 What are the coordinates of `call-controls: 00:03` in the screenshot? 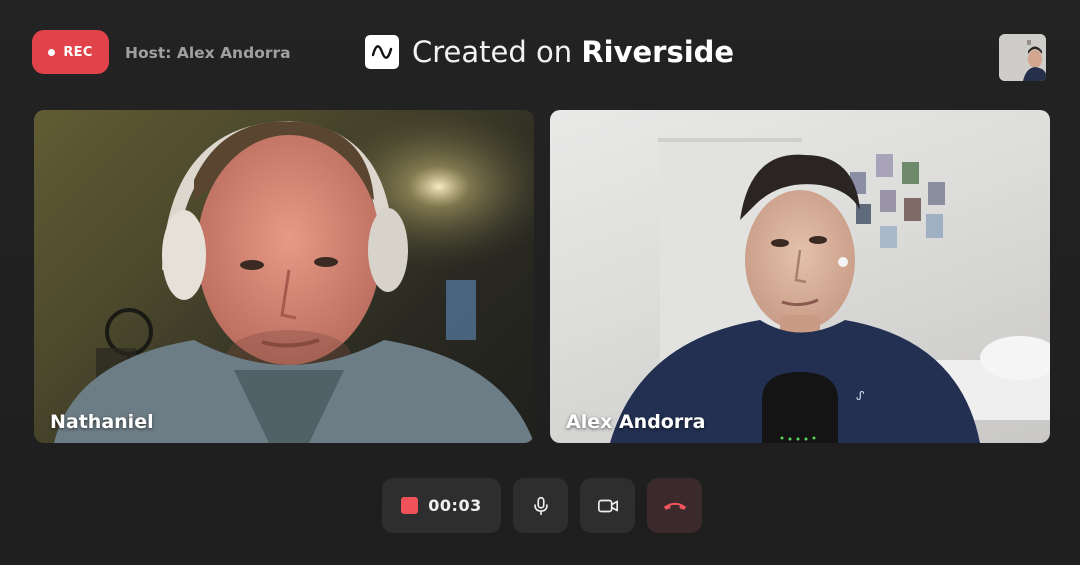 It's located at (542, 505).